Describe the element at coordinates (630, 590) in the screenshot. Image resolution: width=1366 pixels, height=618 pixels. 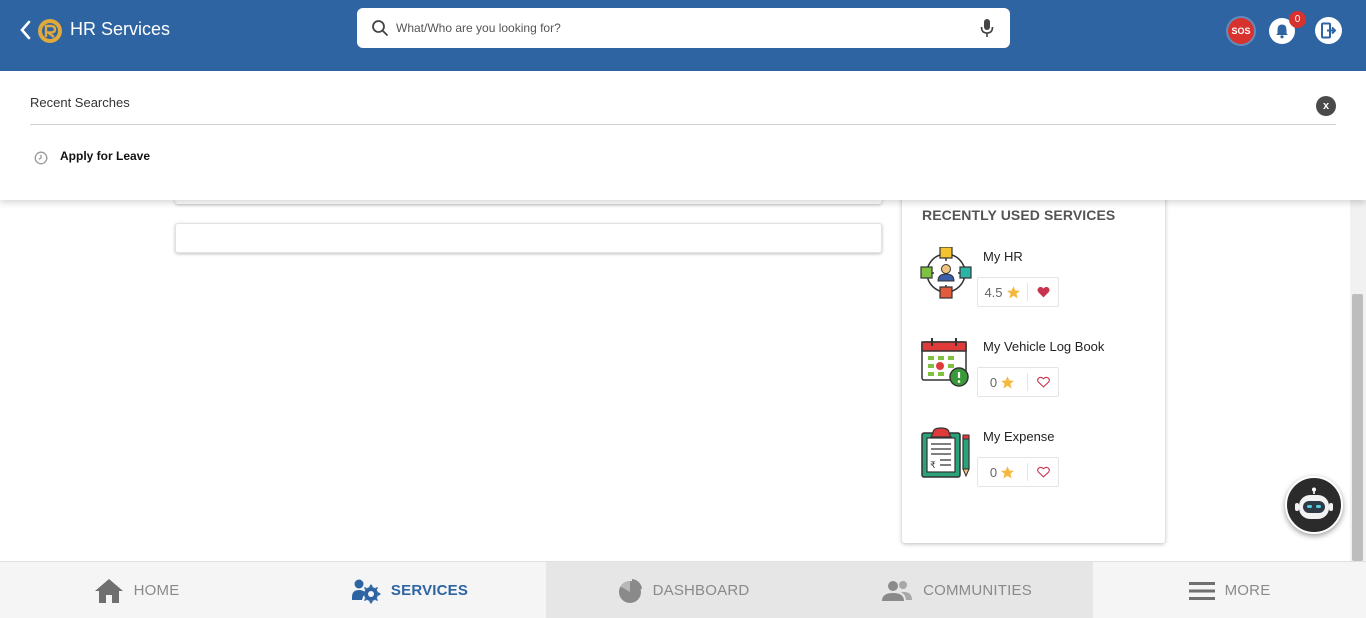
I see `pie-chart-icon` at that location.